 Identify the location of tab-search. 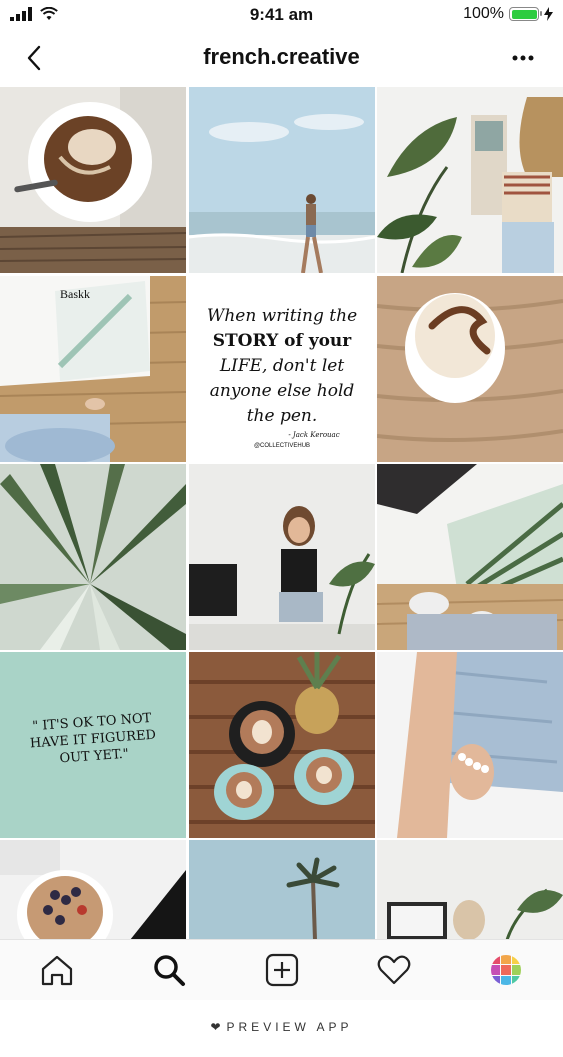
(169, 970).